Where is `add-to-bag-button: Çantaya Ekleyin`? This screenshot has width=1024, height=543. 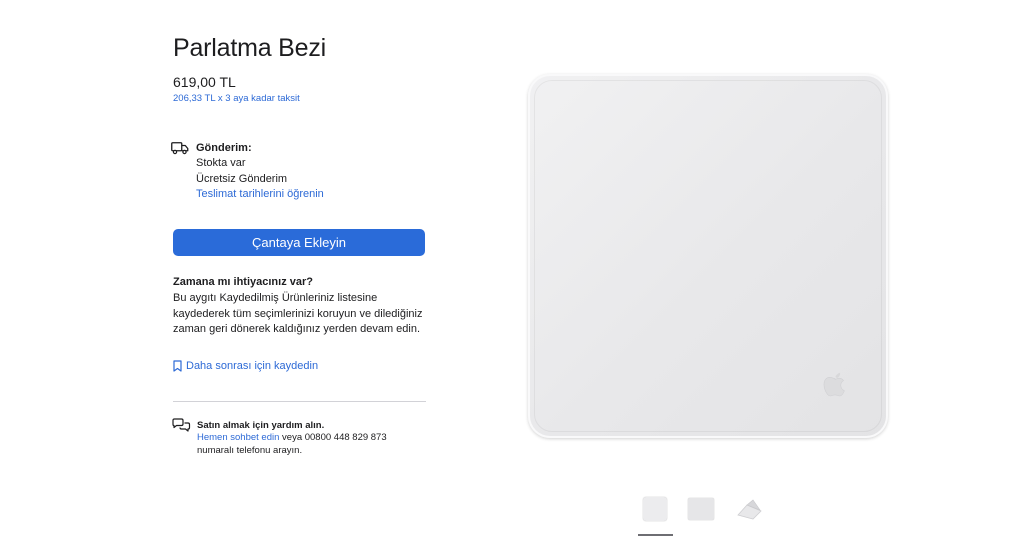
add-to-bag-button: Çantaya Ekleyin is located at coordinates (299, 242).